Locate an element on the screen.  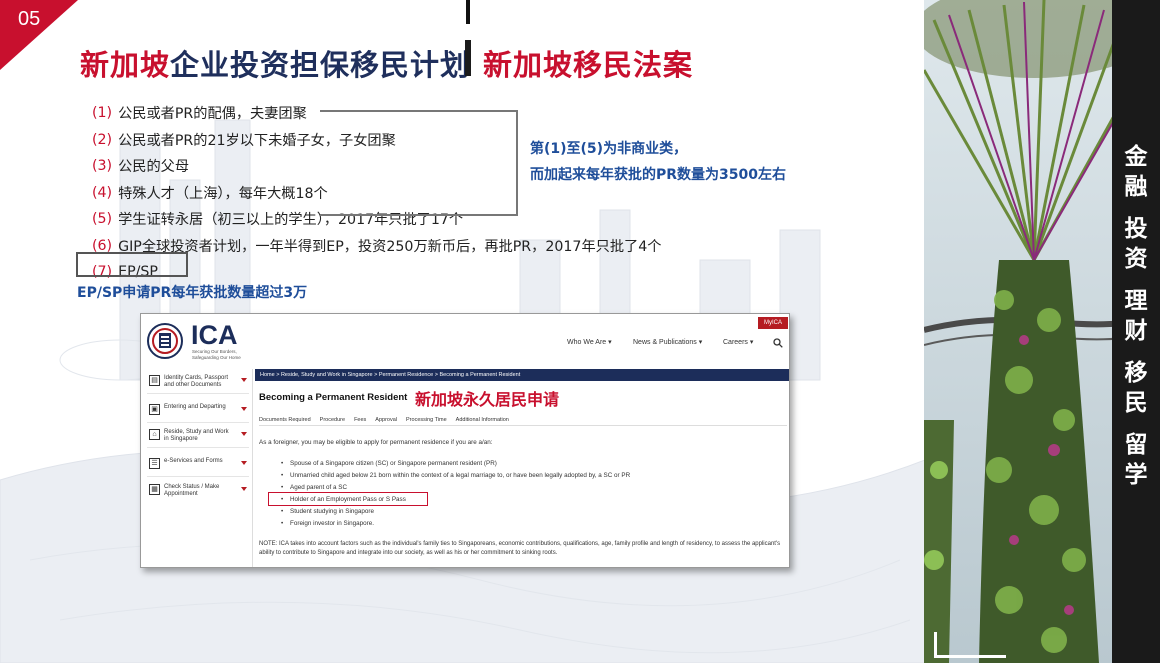
nav-careers: Careers ▾ is located at coordinates (738, 342).